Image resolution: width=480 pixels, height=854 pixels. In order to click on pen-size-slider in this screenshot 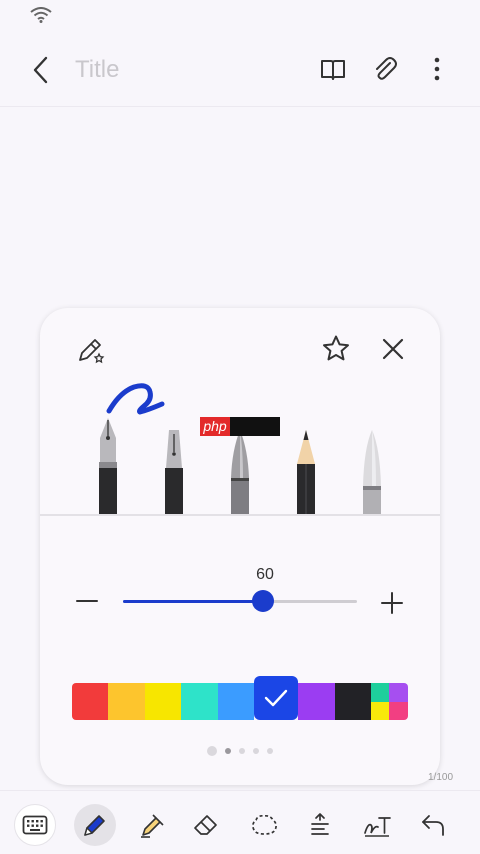, I will do `click(240, 601)`.